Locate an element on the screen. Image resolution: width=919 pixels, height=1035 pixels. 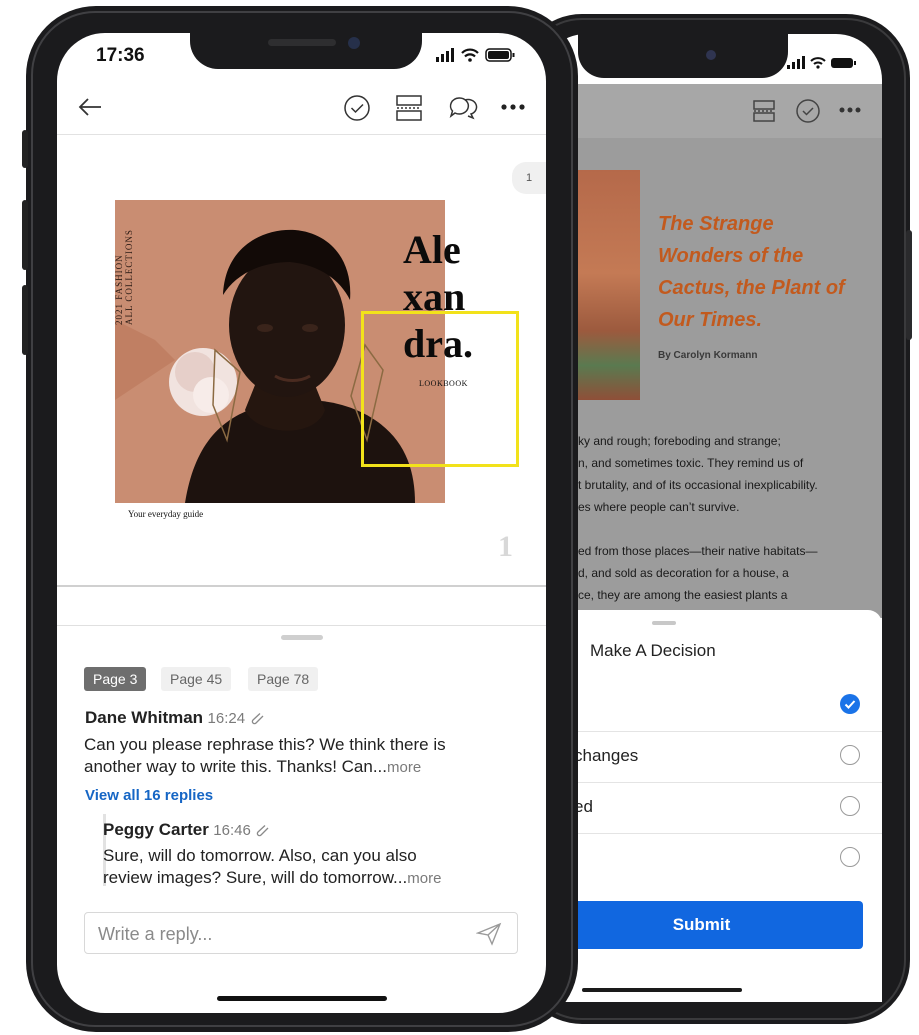
sheet-title: Make A Decision is located at coordinates (653, 650).